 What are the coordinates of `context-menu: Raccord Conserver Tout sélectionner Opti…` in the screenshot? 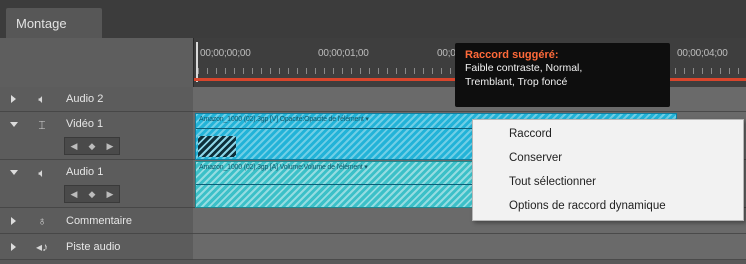 It's located at (608, 170).